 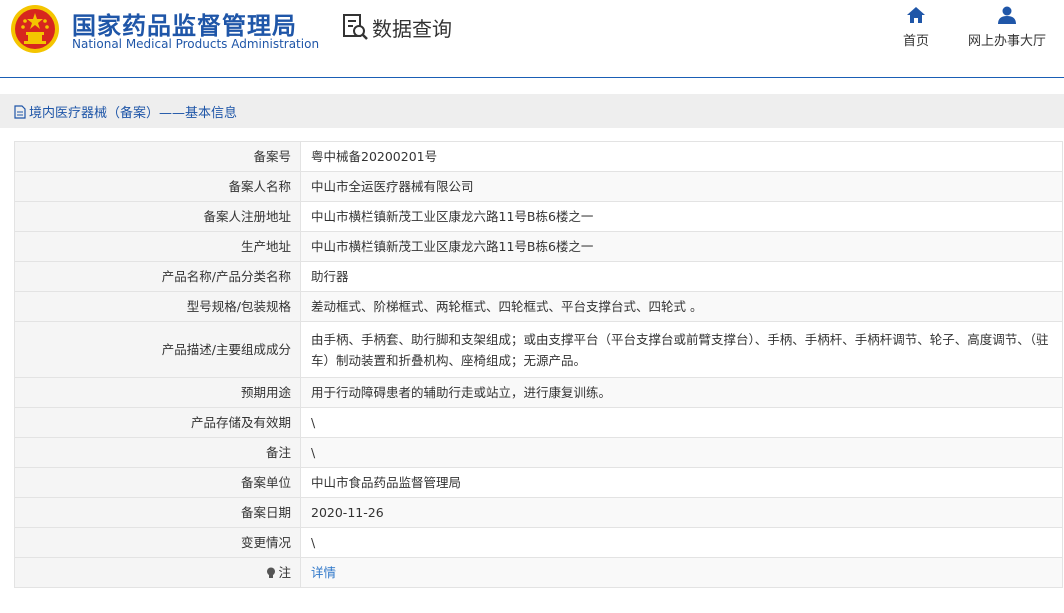 I want to click on table-row-note: 注 详情, so click(x=538, y=572).